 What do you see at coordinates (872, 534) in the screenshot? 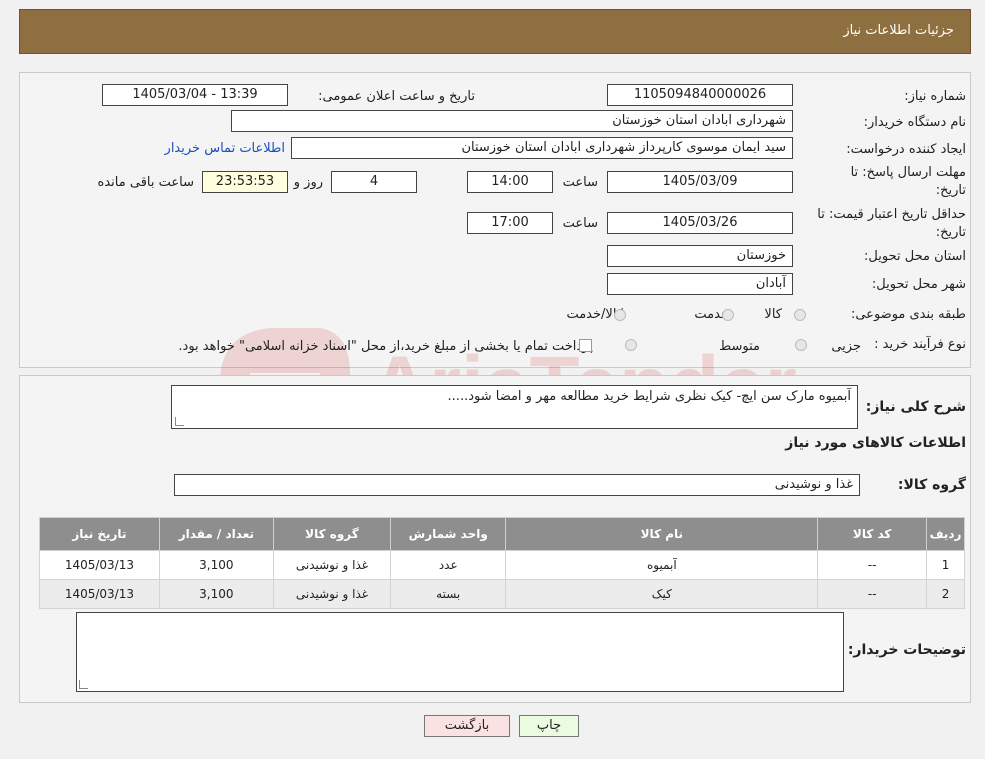
I see `col-code-header: کد کالا` at bounding box center [872, 534].